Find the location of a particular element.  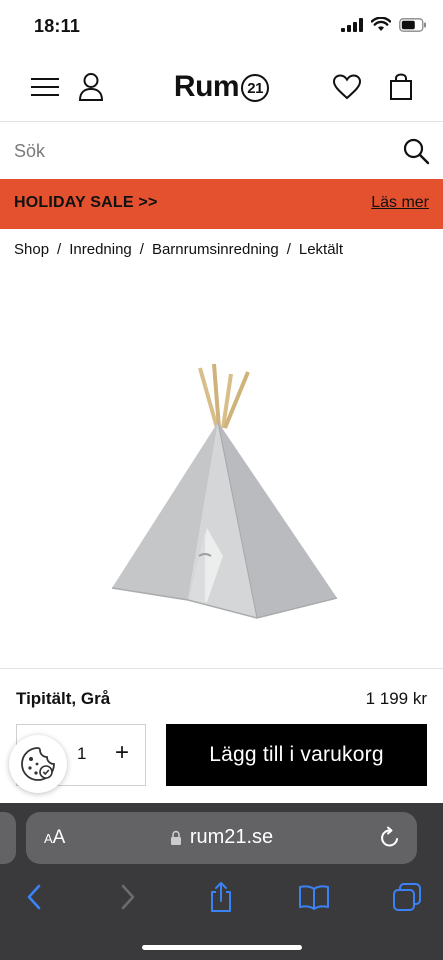

browser-toolbar is located at coordinates (221, 897).